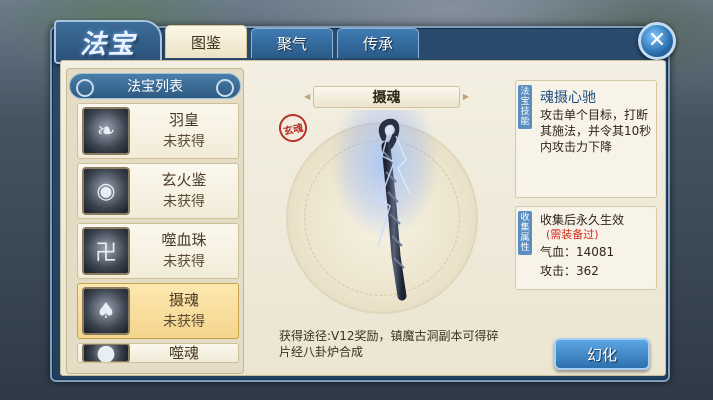 The width and height of the screenshot is (713, 400). I want to click on close-icon: ✕, so click(657, 40).